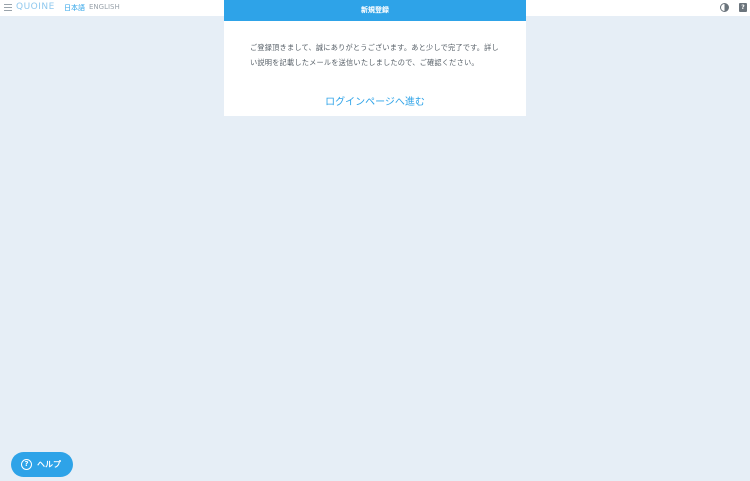  What do you see at coordinates (35, 7) in the screenshot?
I see `quoine-logo: QUOINE` at bounding box center [35, 7].